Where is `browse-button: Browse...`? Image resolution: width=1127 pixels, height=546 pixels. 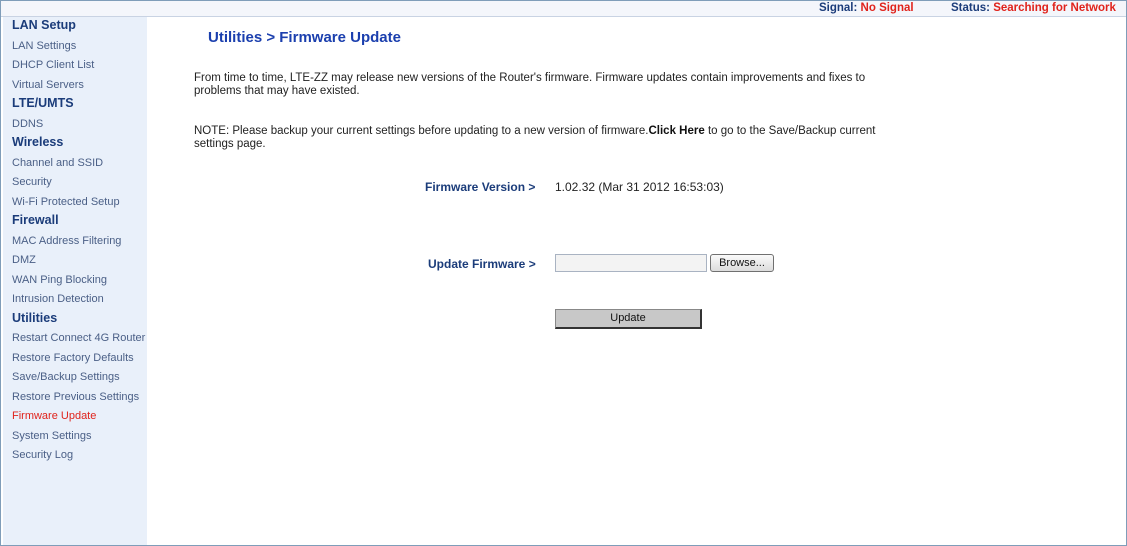
browse-button: Browse... is located at coordinates (742, 263).